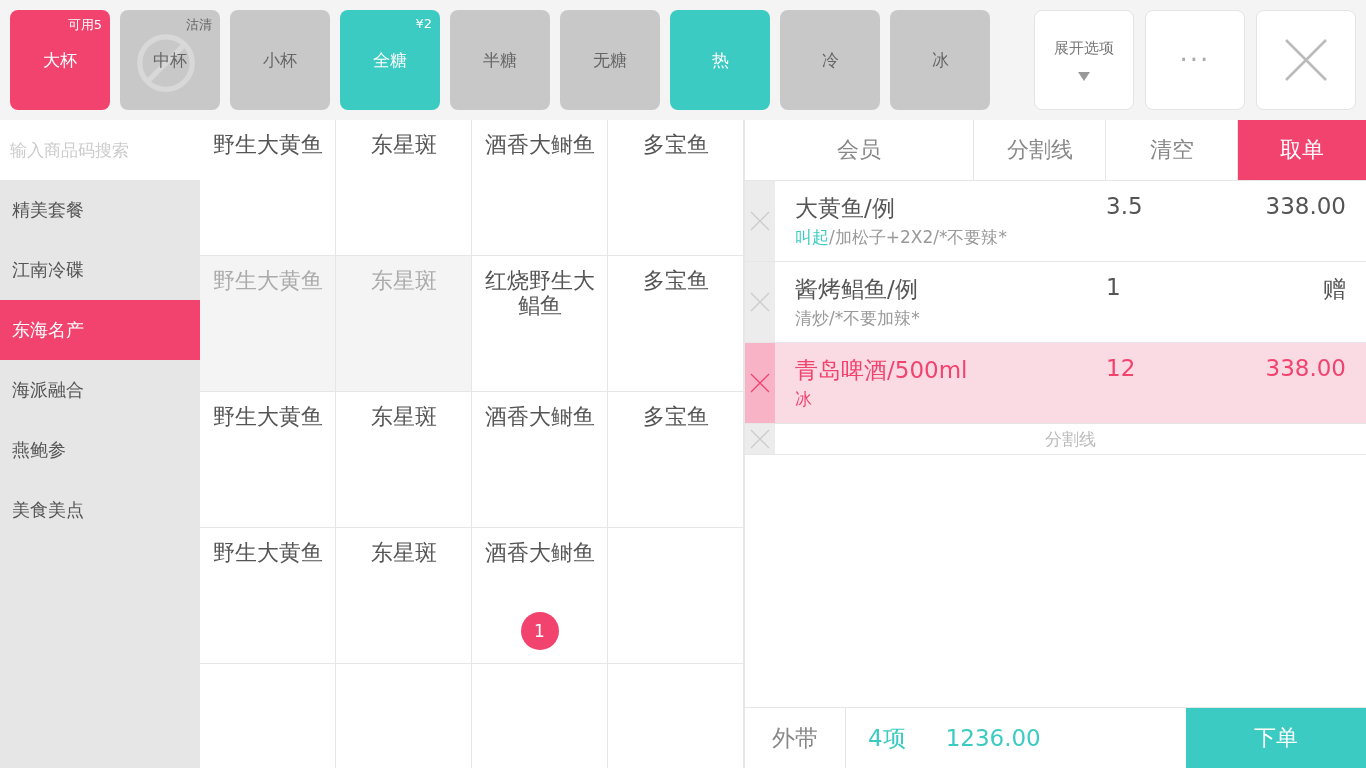 Image resolution: width=1366 pixels, height=768 pixels. What do you see at coordinates (1114, 288) in the screenshot?
I see `item-quantity: 1` at bounding box center [1114, 288].